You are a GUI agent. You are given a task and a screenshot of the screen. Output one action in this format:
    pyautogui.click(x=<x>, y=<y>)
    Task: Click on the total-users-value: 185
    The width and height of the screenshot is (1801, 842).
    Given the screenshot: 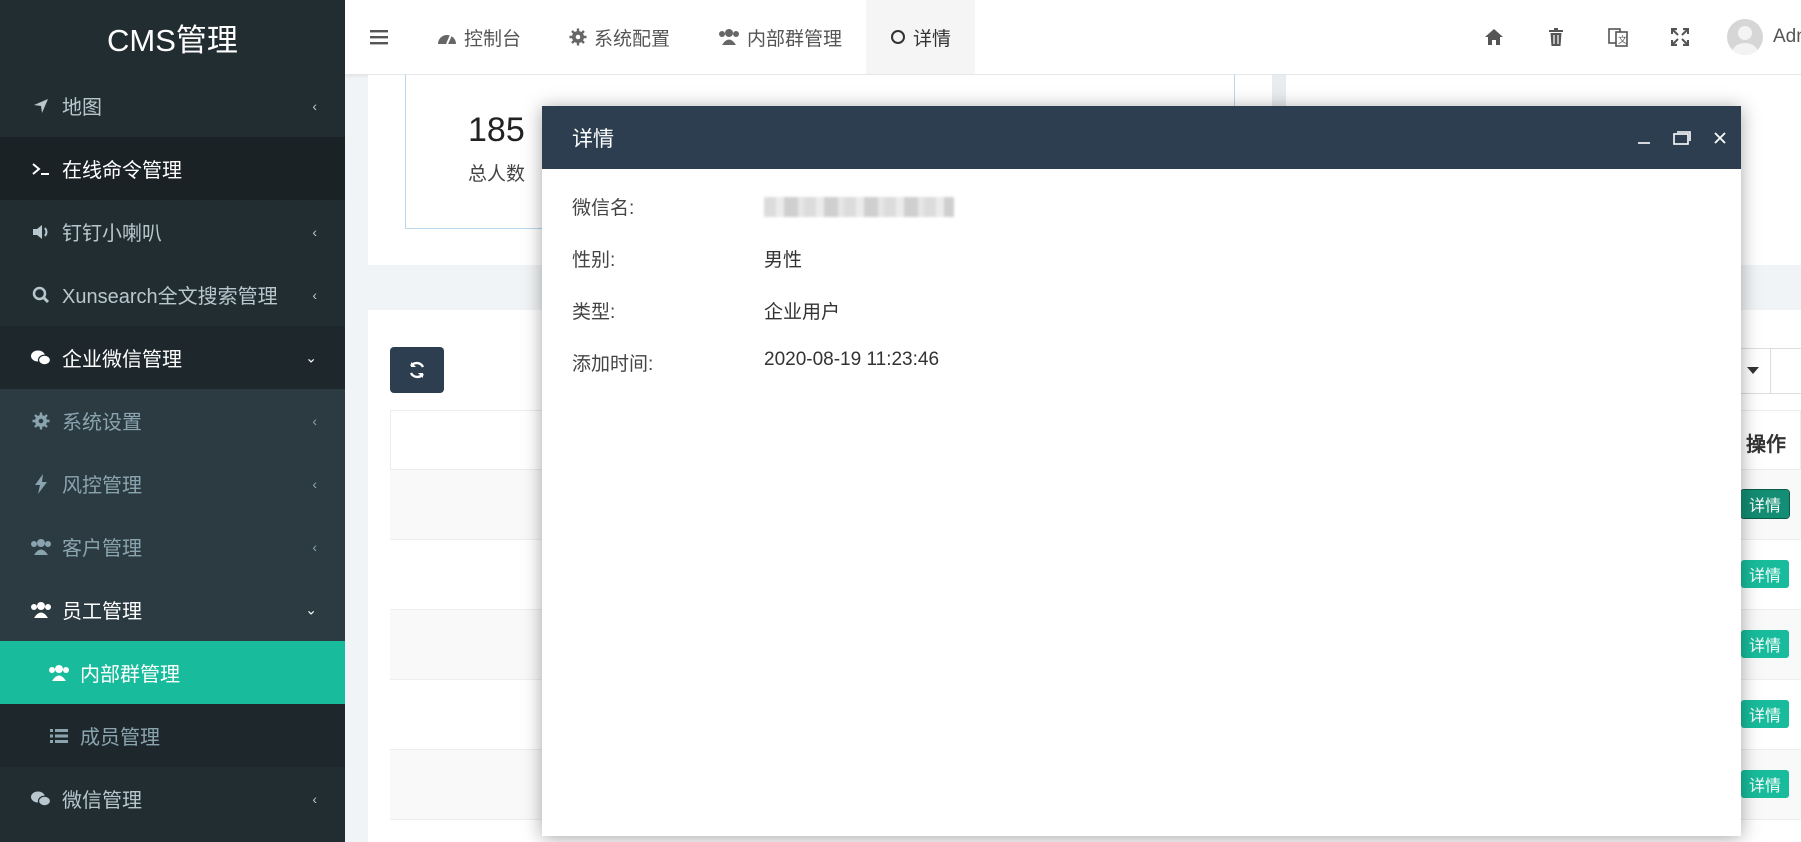 What is the action you would take?
    pyautogui.click(x=496, y=130)
    